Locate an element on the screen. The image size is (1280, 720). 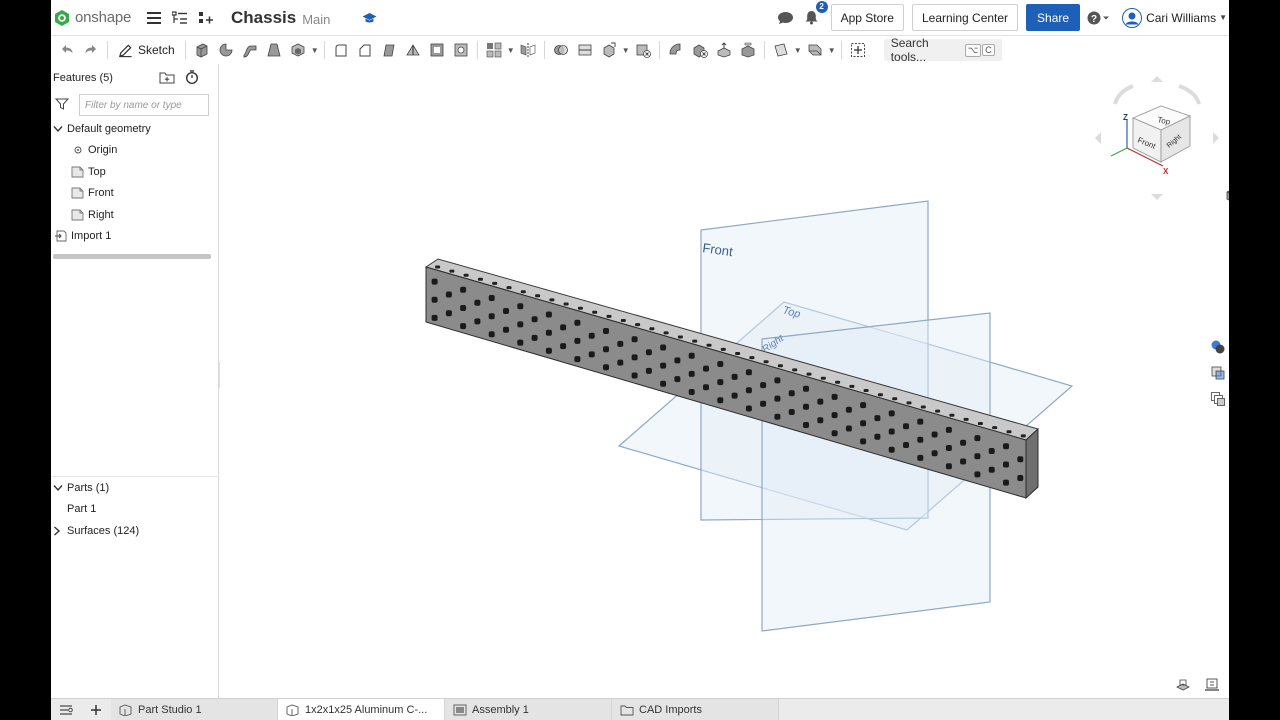
draft-icon is located at coordinates (389, 50).